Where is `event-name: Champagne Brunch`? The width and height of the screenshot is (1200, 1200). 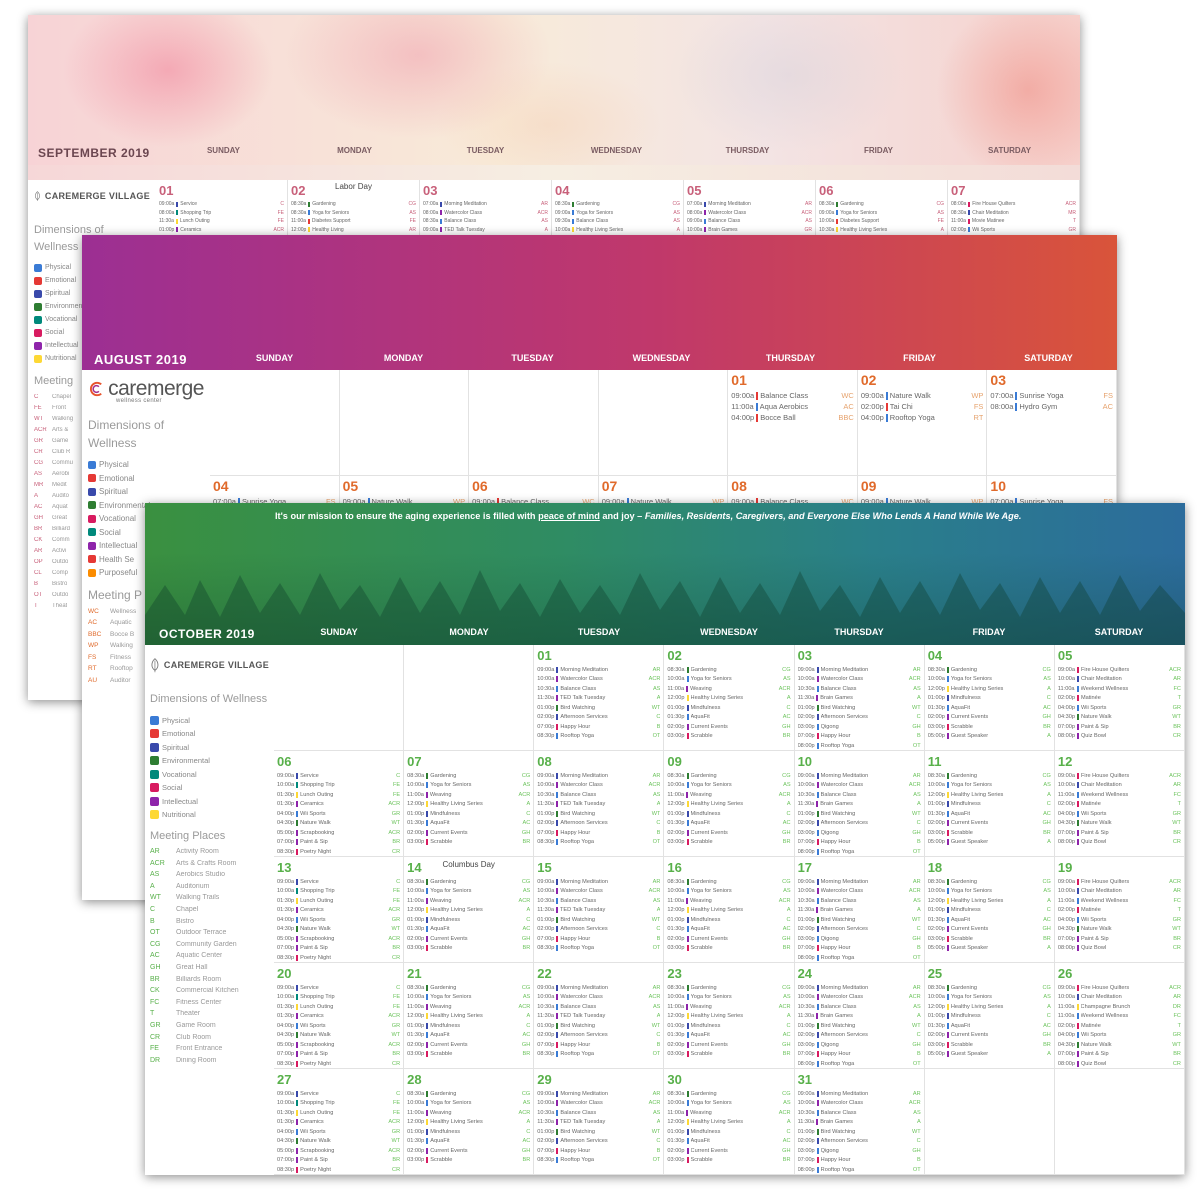
event-name: Champagne Brunch is located at coordinates (1105, 1006).